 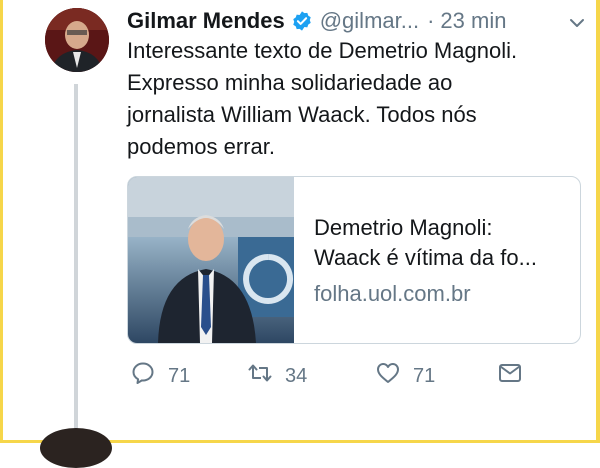 What do you see at coordinates (394, 376) in the screenshot?
I see `like-icon` at bounding box center [394, 376].